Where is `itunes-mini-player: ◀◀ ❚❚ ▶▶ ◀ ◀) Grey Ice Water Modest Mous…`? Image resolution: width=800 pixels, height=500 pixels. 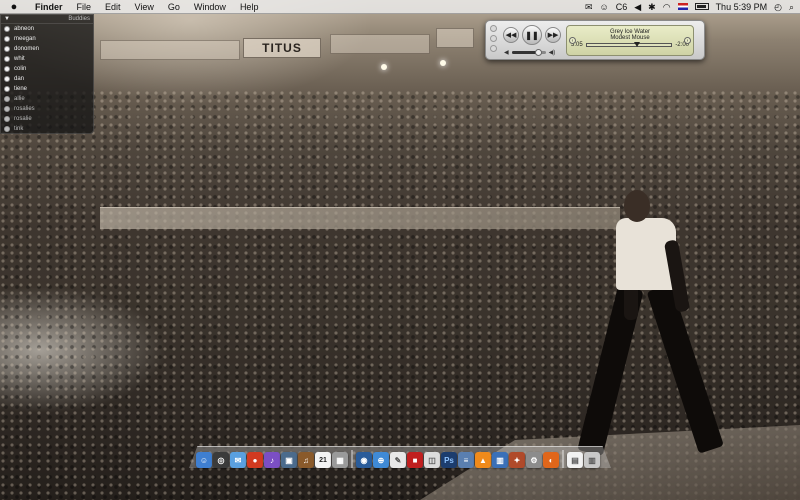
itunes-mini-player: ◀◀ ❚❚ ▶▶ ◀ ◀) Grey Ice Water Modest Mous… is located at coordinates (595, 40).